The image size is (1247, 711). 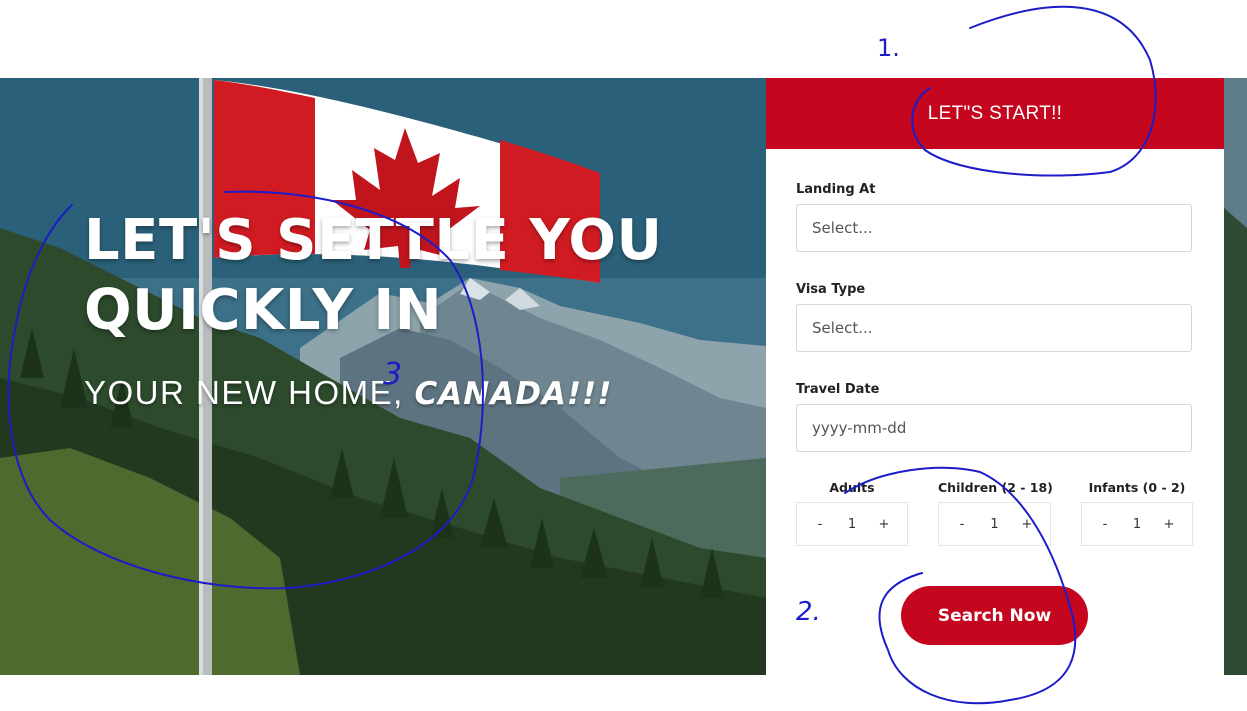 I want to click on children-stepper: - 1 +, so click(x=994, y=524).